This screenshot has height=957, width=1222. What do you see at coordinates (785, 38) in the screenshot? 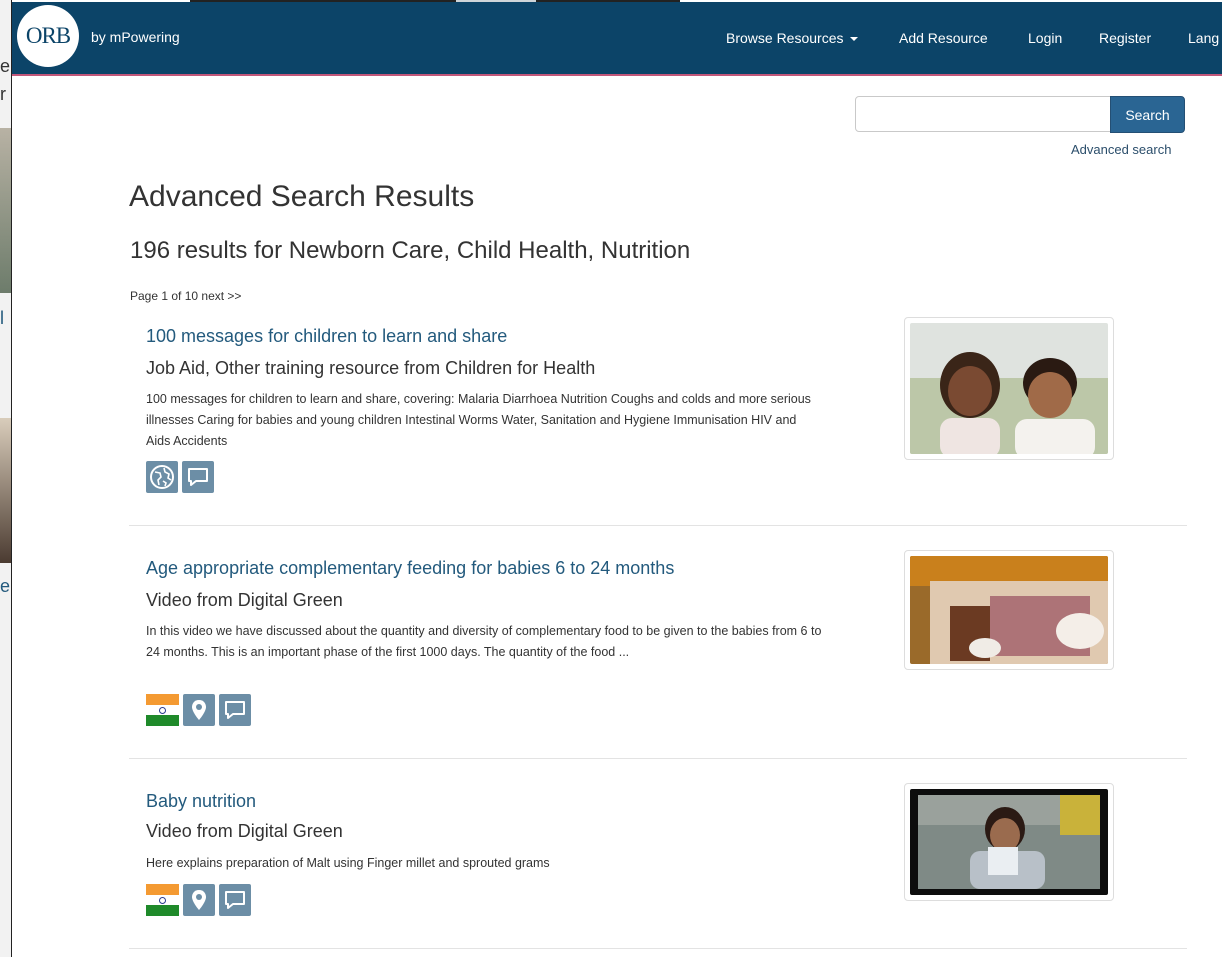
I see `nav-browse-resources-label: Browse Resources` at bounding box center [785, 38].